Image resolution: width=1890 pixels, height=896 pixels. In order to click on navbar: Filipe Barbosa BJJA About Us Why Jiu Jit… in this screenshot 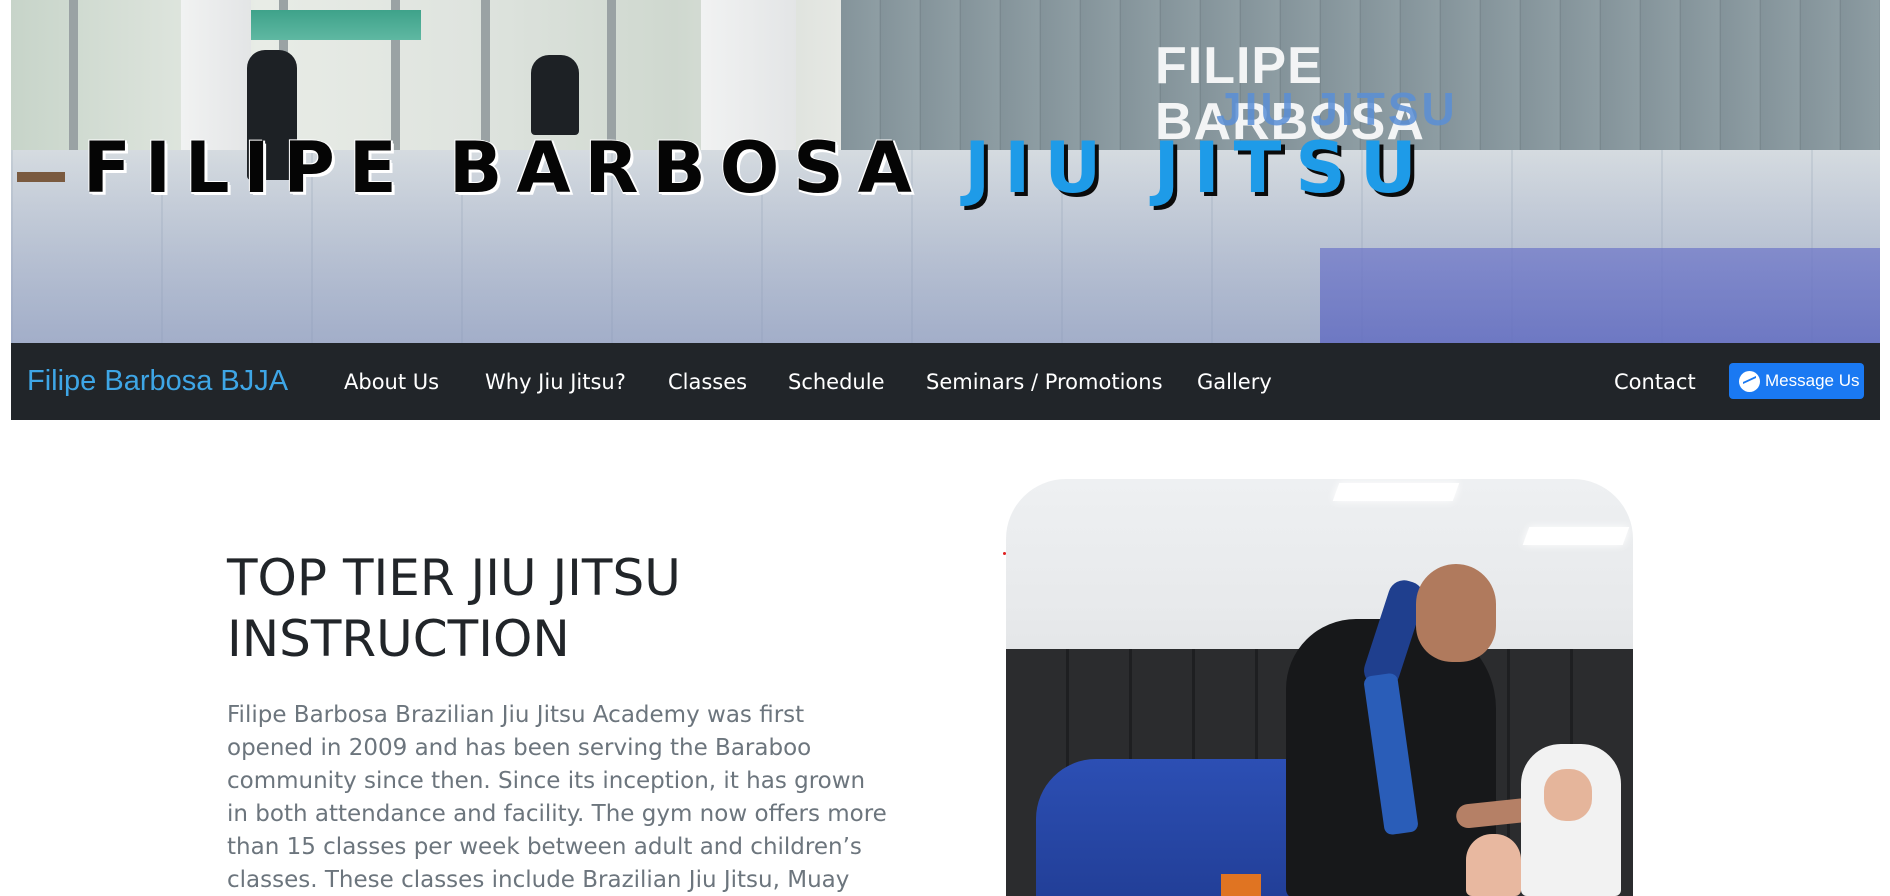, I will do `click(945, 381)`.